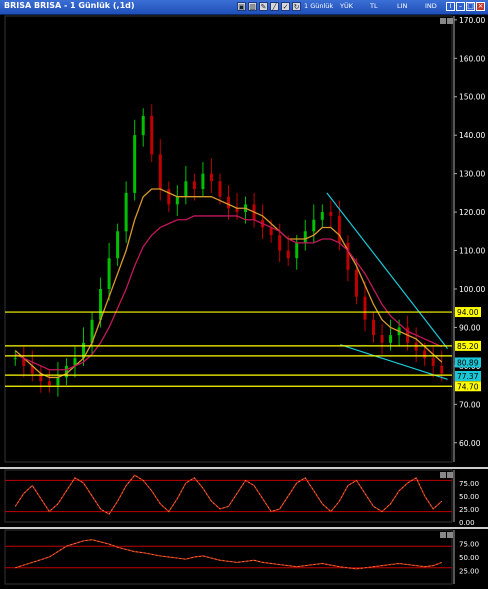 This screenshot has height=589, width=488. What do you see at coordinates (472, 174) in the screenshot?
I see `price-tick-label: 130.00` at bounding box center [472, 174].